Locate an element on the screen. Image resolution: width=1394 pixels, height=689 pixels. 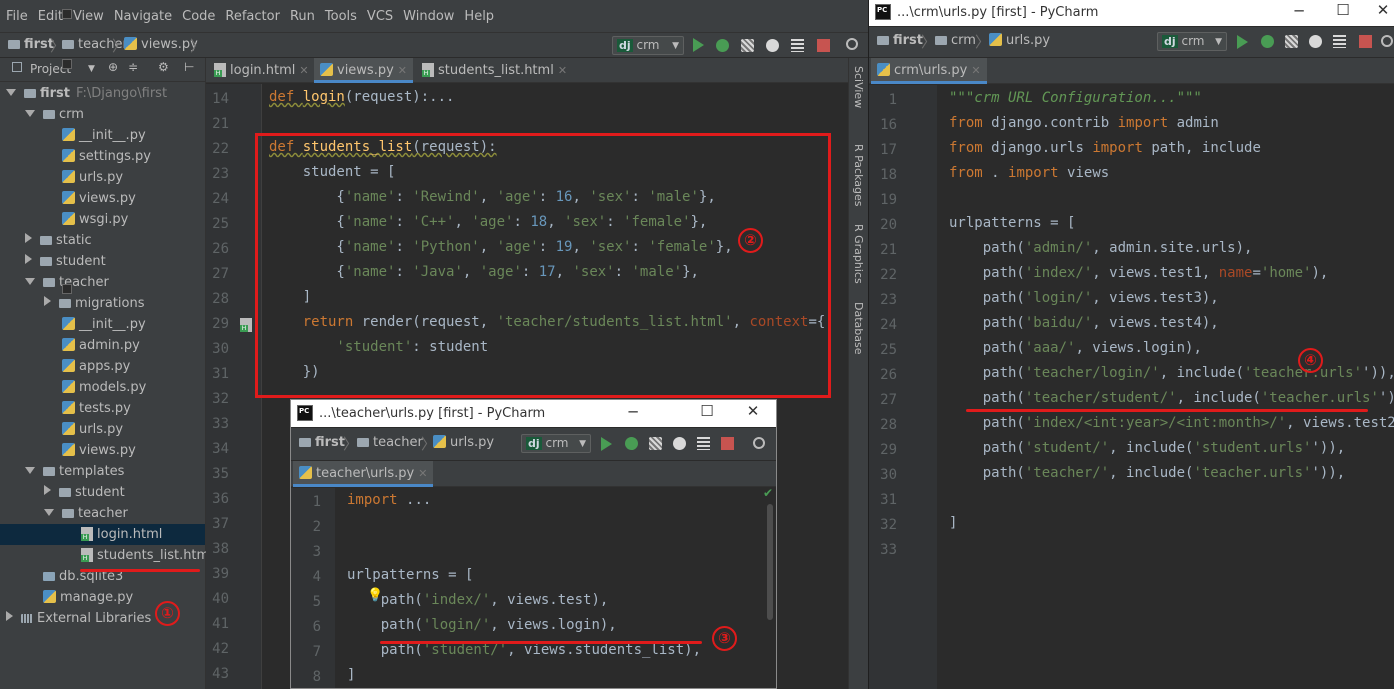
tab-crm-urls: crm\urls.py ✕ is located at coordinates (929, 71).